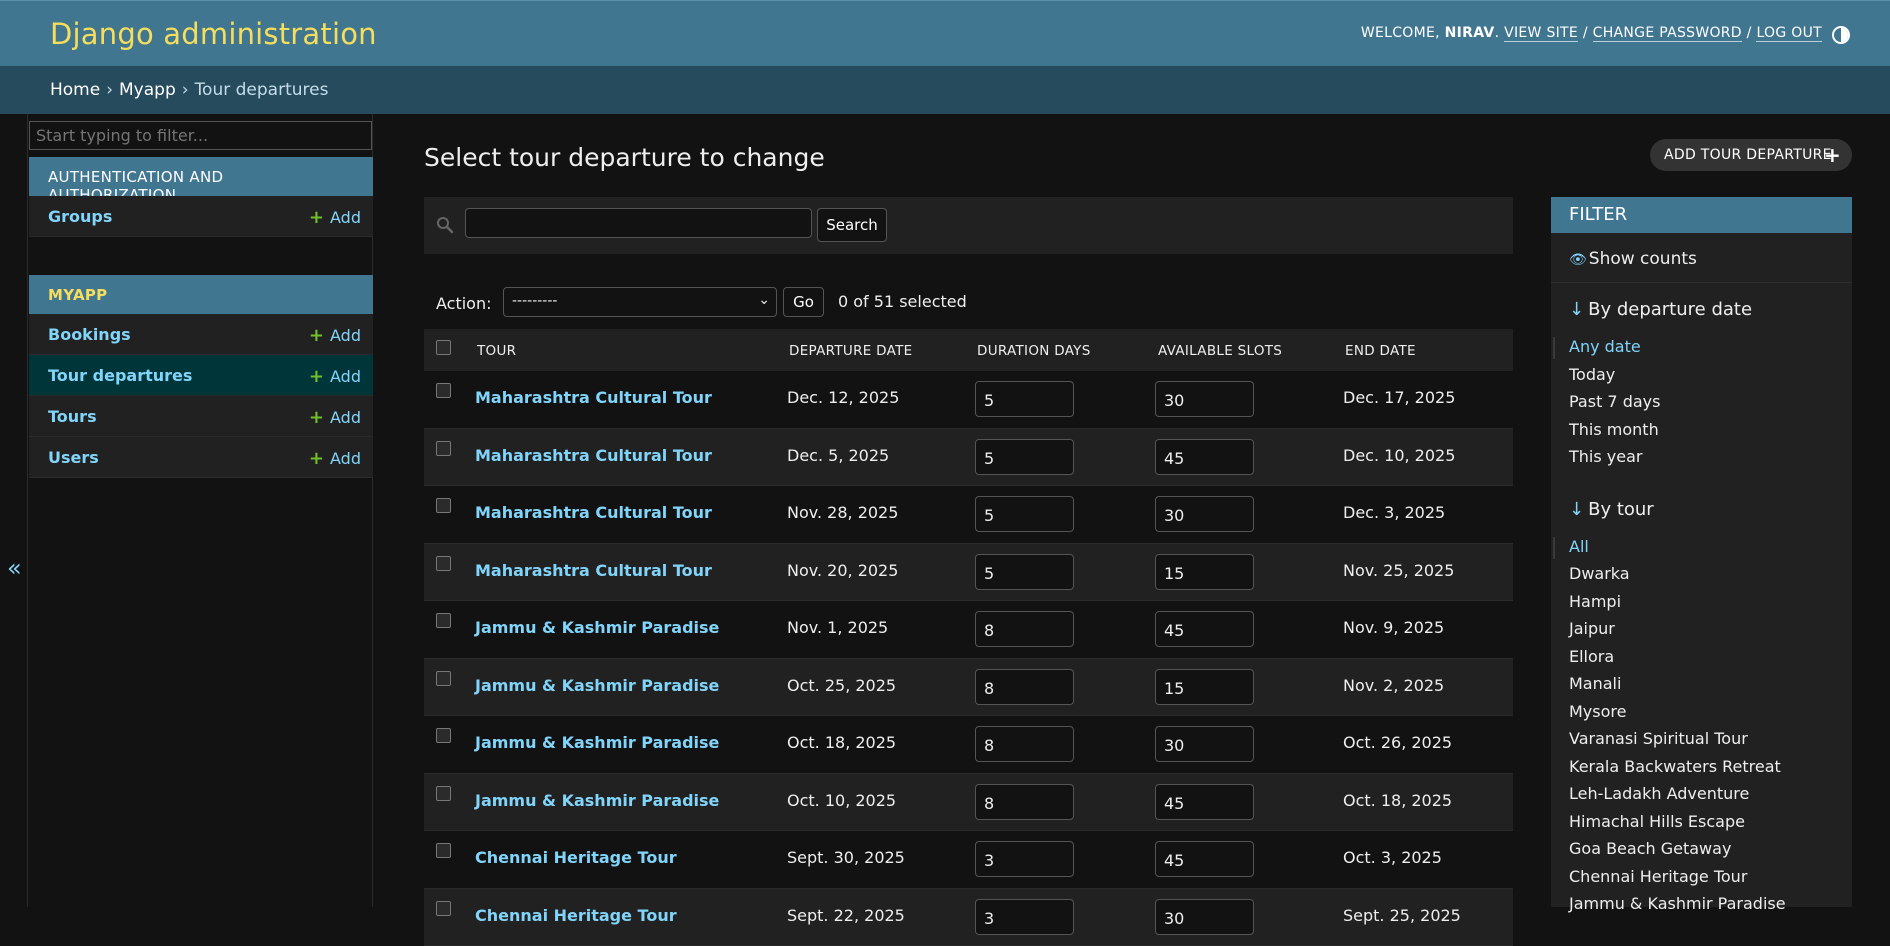 This screenshot has height=946, width=1890. What do you see at coordinates (1597, 711) in the screenshot?
I see `filter-option: Mysore` at bounding box center [1597, 711].